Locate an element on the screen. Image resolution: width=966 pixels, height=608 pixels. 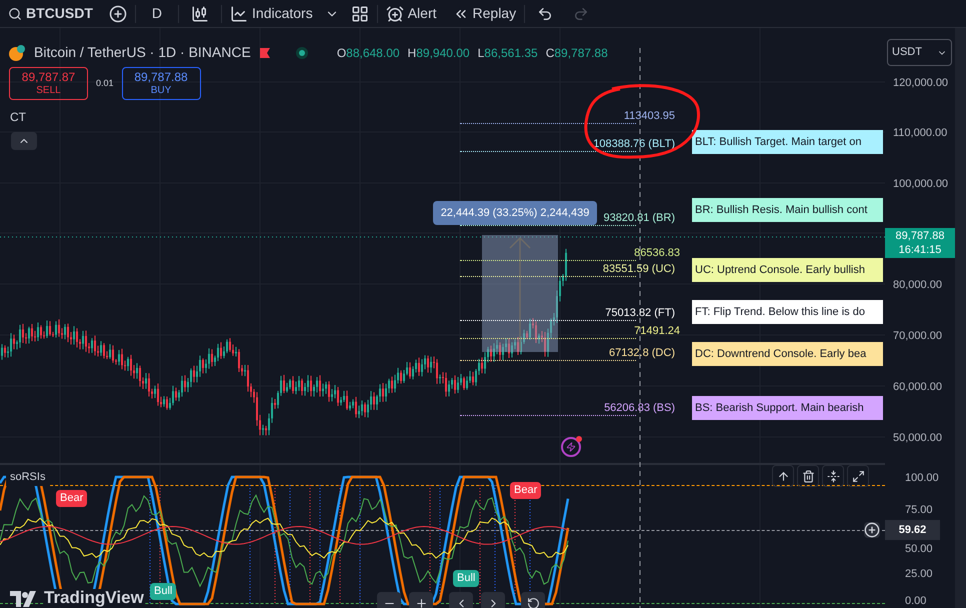
symbol-search-button: BTCUSDT is located at coordinates (50, 14).